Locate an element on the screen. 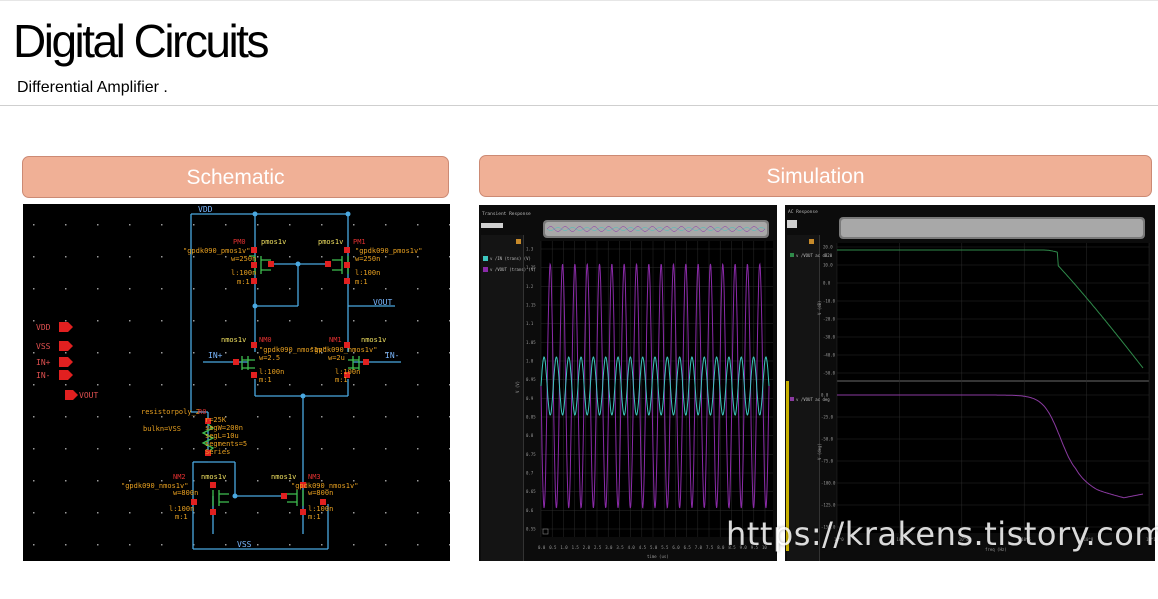  net-vdd: VDD is located at coordinates (205, 209).